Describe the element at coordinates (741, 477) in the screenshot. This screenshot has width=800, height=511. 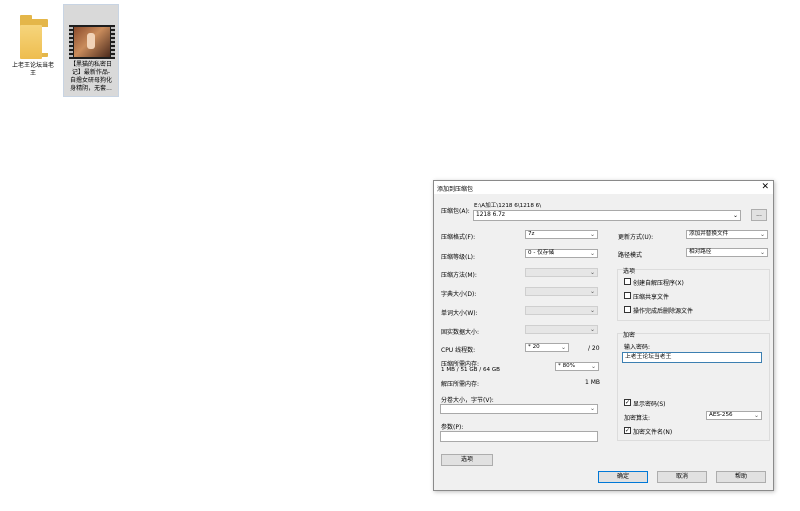
I see `help-button: 帮助` at that location.